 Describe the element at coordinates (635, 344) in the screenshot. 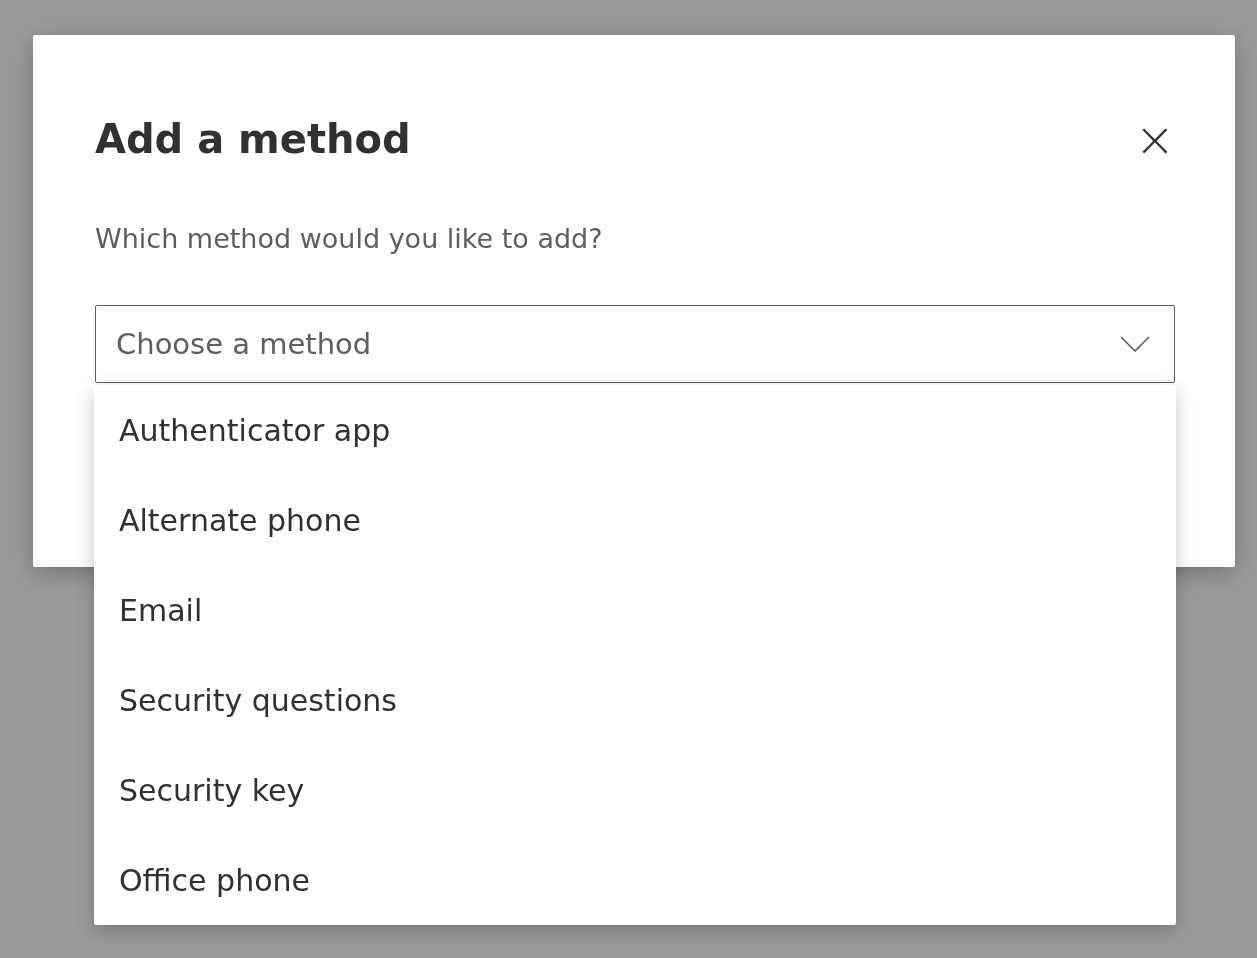

I see `method-dropdown: Choose a method` at that location.